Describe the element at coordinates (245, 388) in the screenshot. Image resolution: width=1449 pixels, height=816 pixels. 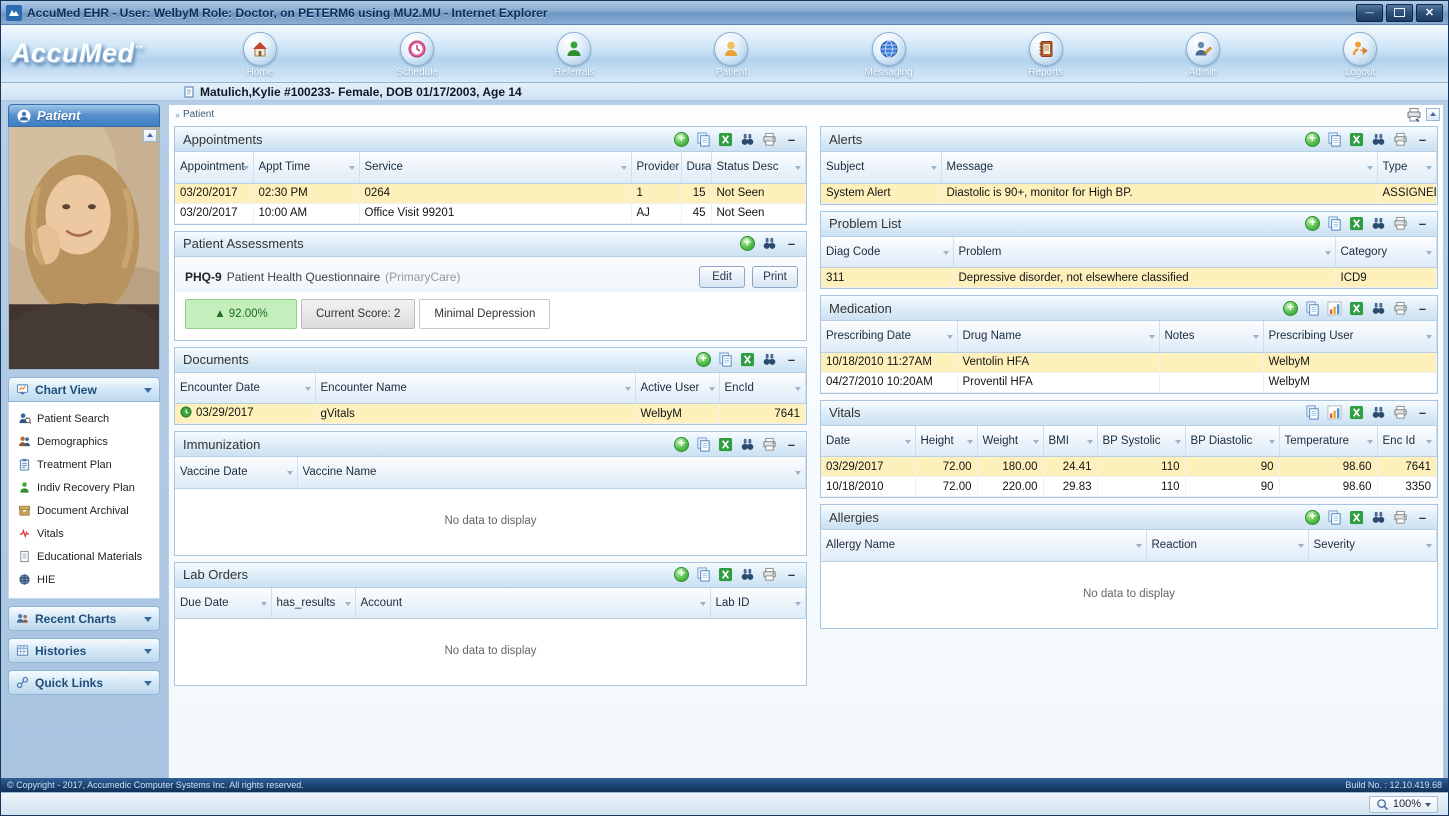
I see `column-header: Encounter Date` at that location.